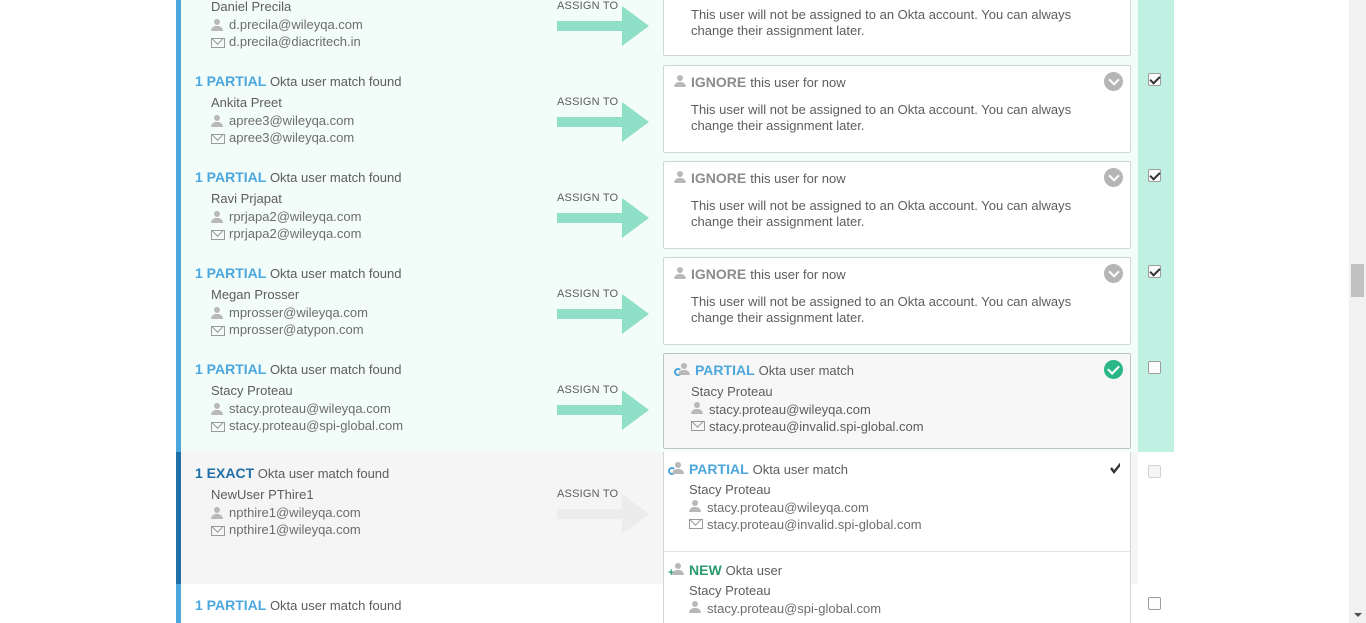 This screenshot has width=1366, height=623. Describe the element at coordinates (779, 507) in the screenshot. I see `option-user-login: stacy.proteau@wileyqa.com` at that location.